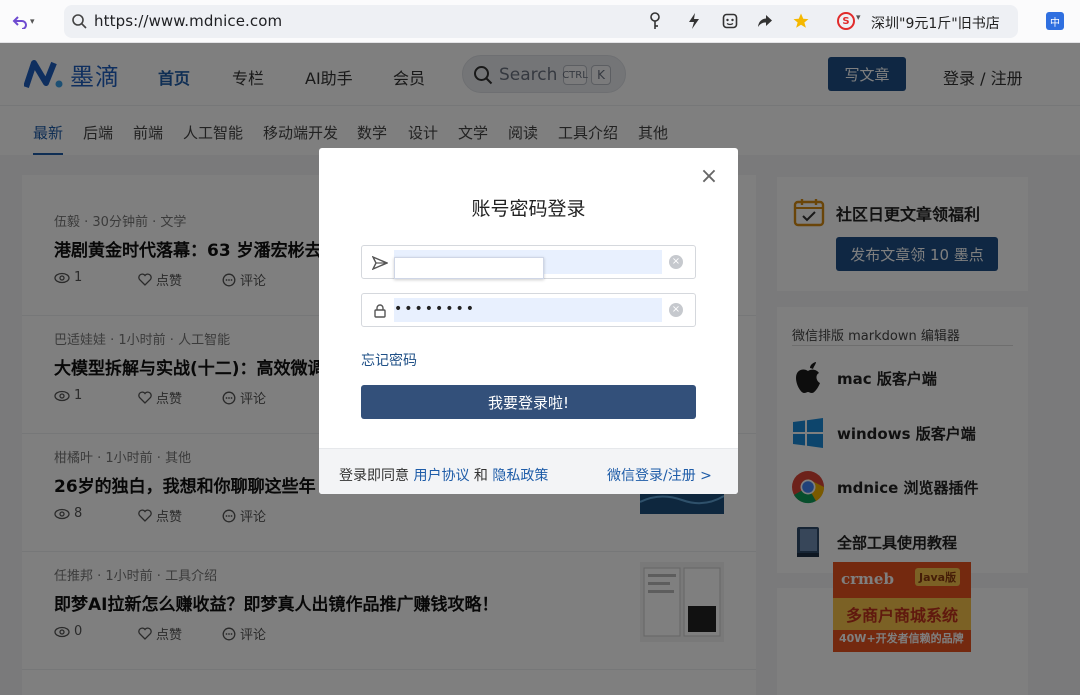 The image size is (1080, 695). Describe the element at coordinates (520, 476) in the screenshot. I see `privacy-policy-link: 隐私政策` at that location.